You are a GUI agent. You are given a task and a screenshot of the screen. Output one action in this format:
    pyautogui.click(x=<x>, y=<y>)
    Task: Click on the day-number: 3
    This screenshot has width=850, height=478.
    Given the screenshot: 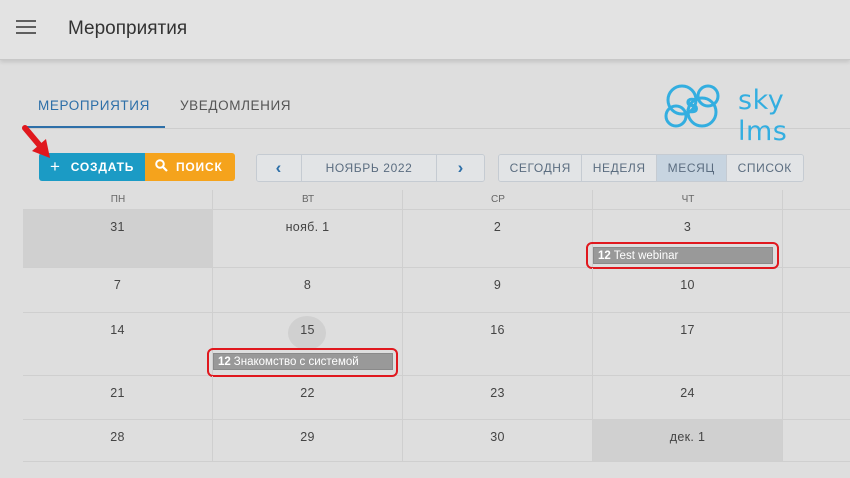 What is the action you would take?
    pyautogui.click(x=687, y=227)
    